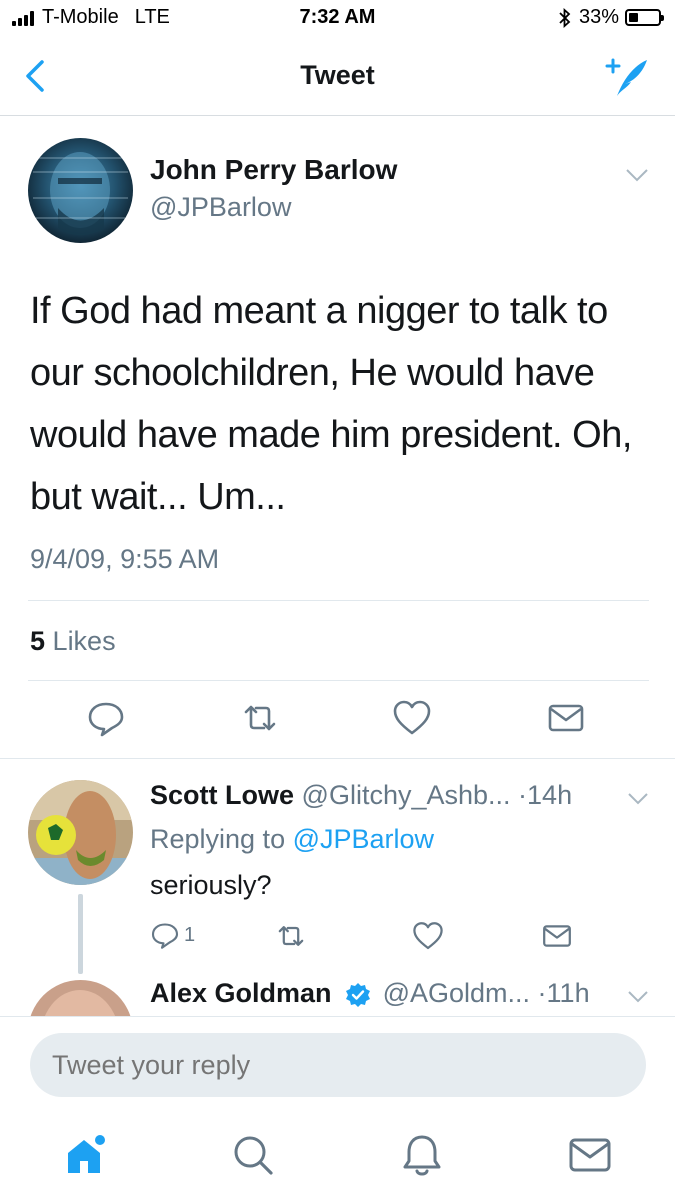  I want to click on author-handle: @JPBarlow, so click(220, 207).